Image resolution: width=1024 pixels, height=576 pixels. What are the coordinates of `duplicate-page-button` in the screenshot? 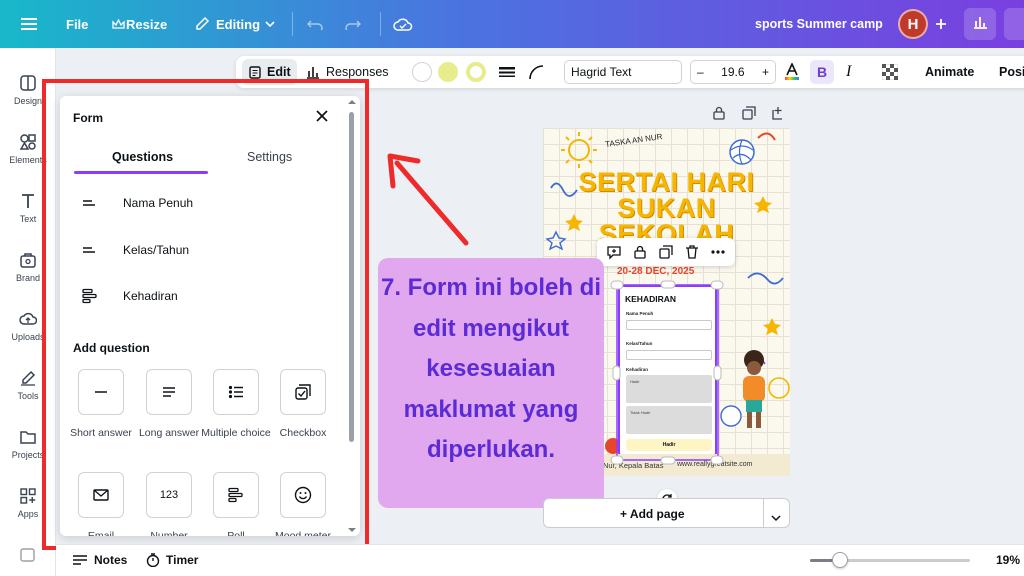 It's located at (749, 115).